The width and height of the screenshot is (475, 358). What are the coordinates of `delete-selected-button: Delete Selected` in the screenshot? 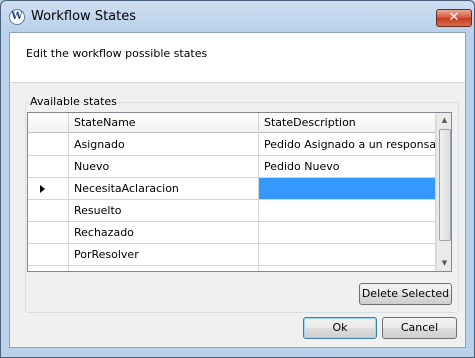 It's located at (405, 294).